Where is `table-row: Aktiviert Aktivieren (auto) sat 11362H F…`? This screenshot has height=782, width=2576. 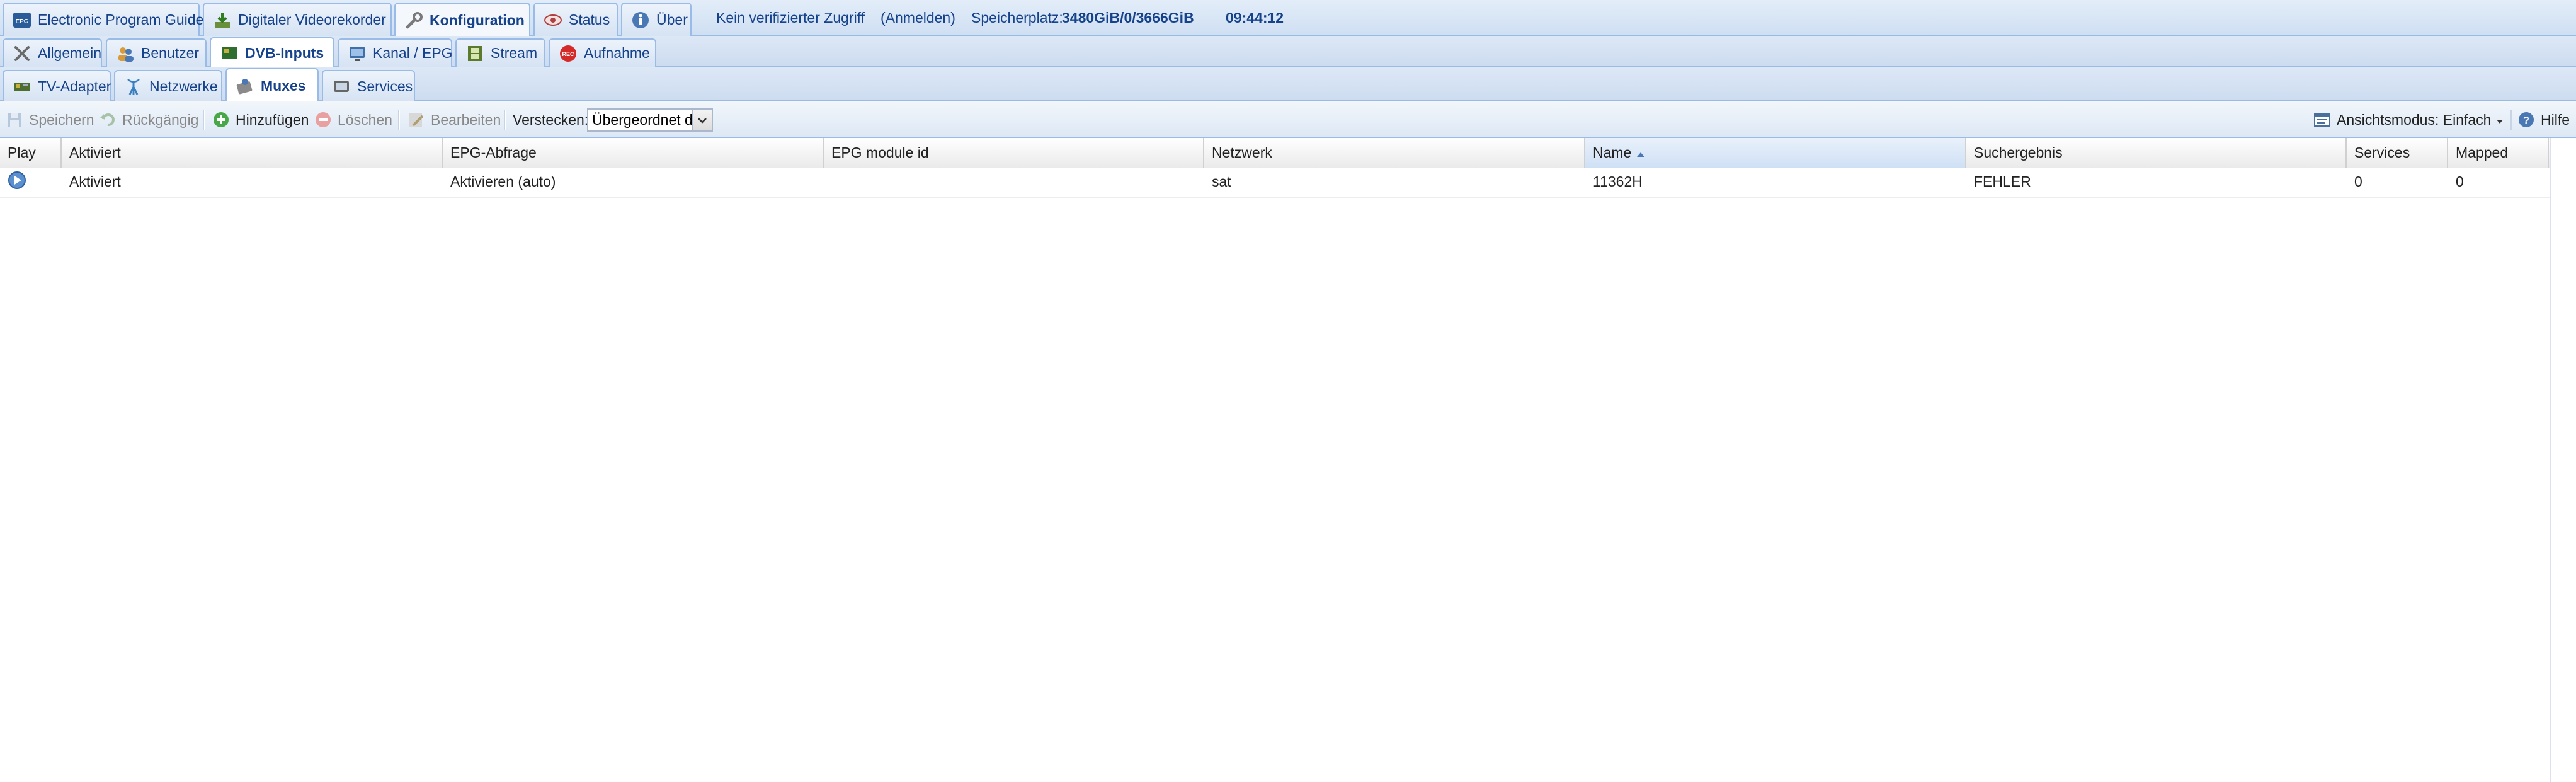
table-row: Aktiviert Aktivieren (auto) sat 11362H F… is located at coordinates (1275, 183).